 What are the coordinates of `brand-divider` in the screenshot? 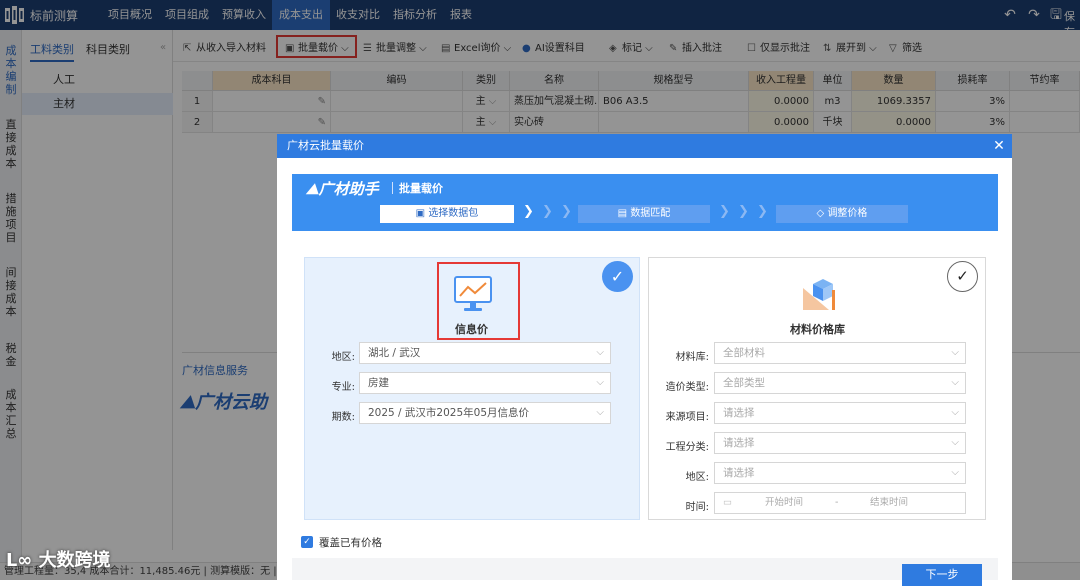 It's located at (392, 188).